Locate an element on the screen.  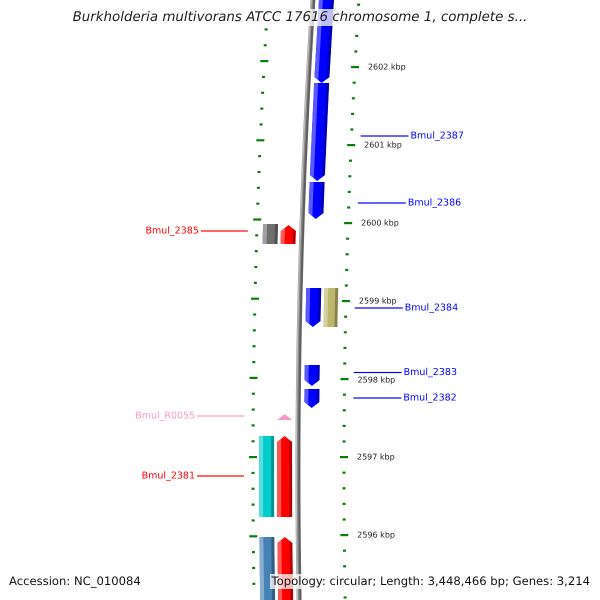
scale-label: 2602 kbp is located at coordinates (387, 67).